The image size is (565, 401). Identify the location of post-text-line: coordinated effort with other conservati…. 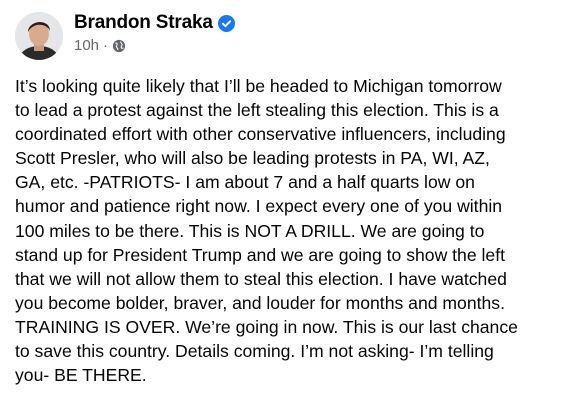
(260, 134).